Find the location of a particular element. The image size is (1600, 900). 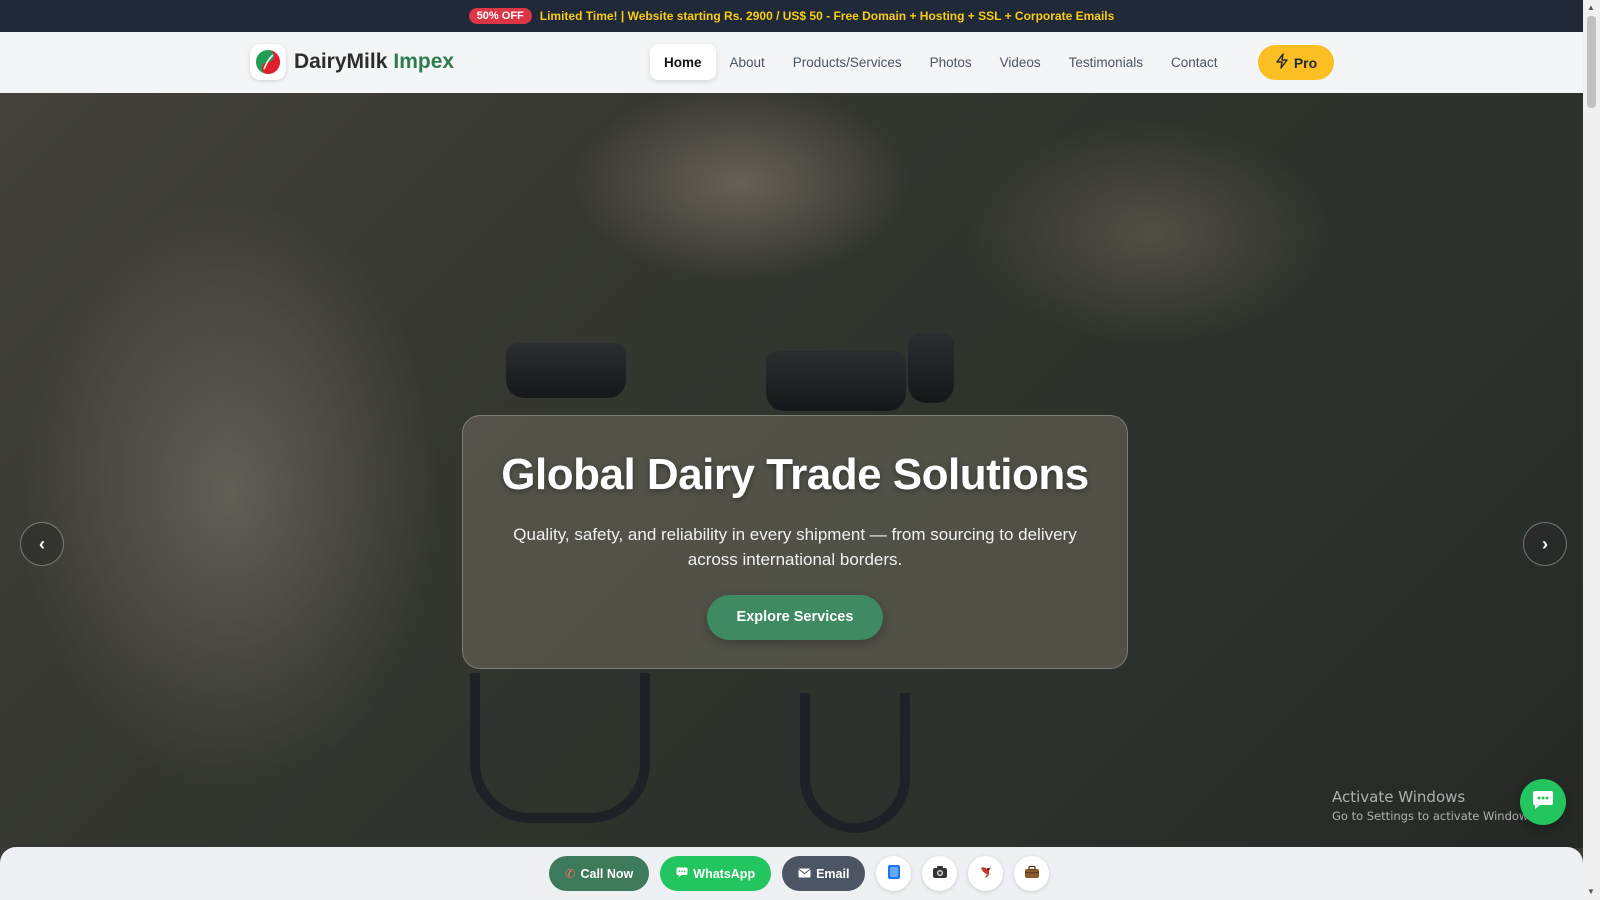

chat-button is located at coordinates (1543, 802).